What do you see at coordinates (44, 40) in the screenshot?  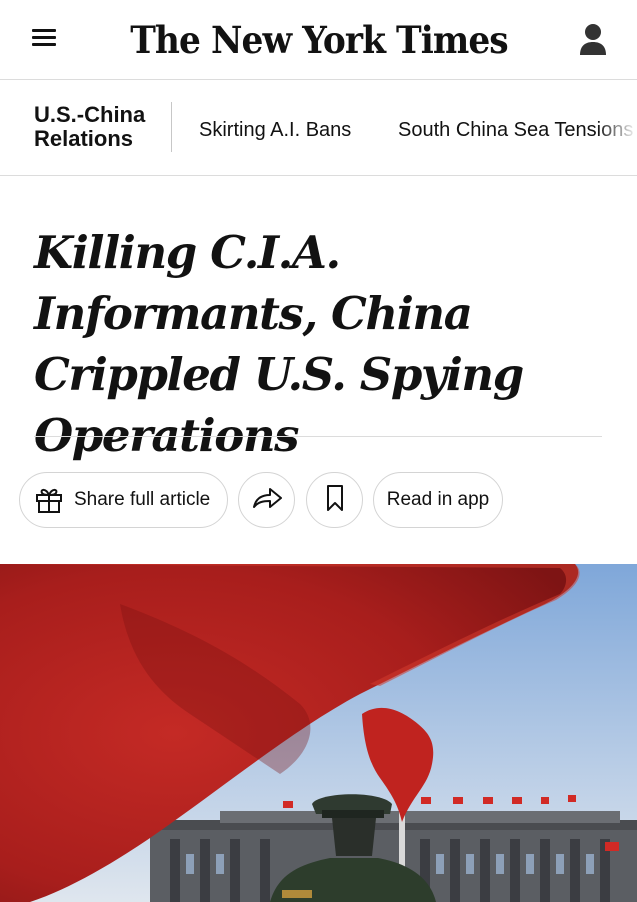 I see `hamburger-menu-icon` at bounding box center [44, 40].